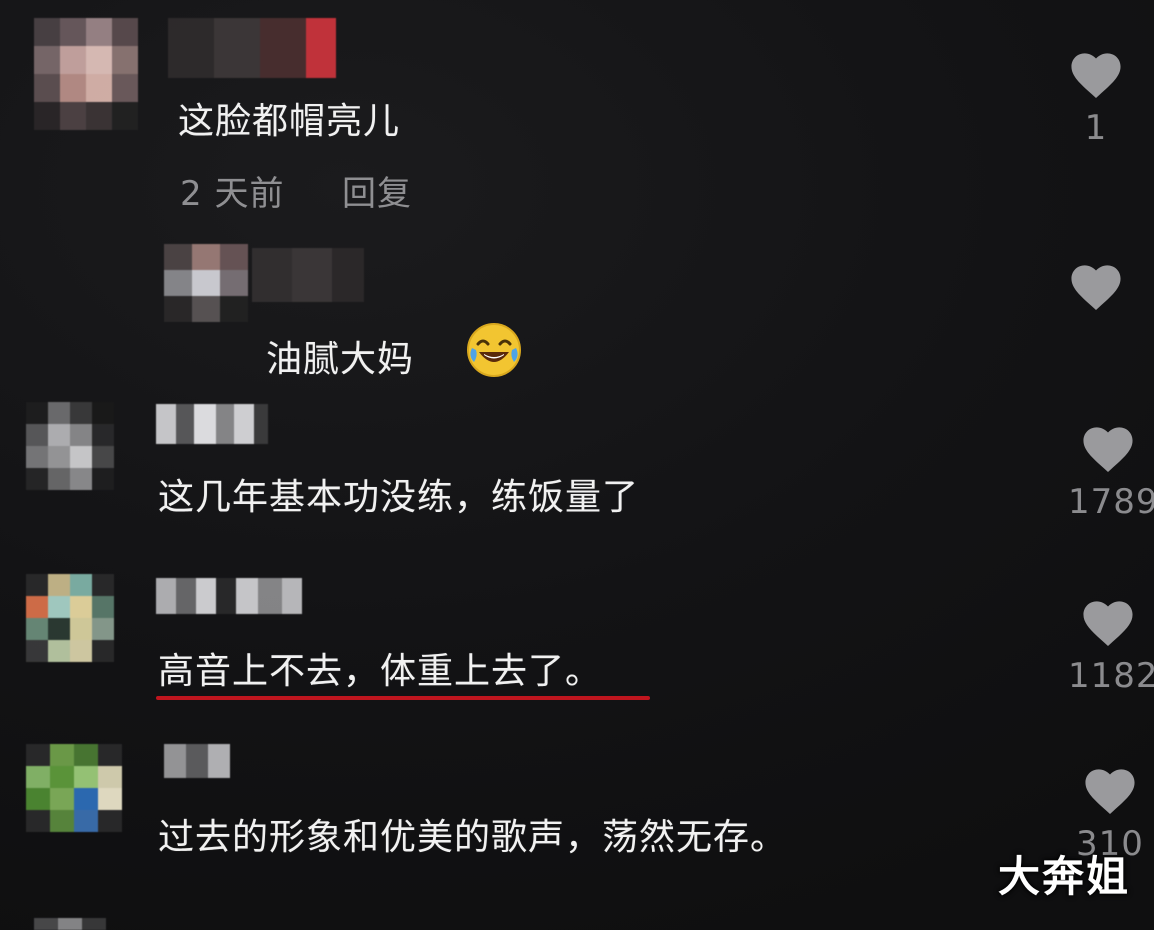 This screenshot has height=930, width=1154. I want to click on comment-text: 这脸都帽亮儿, so click(289, 121).